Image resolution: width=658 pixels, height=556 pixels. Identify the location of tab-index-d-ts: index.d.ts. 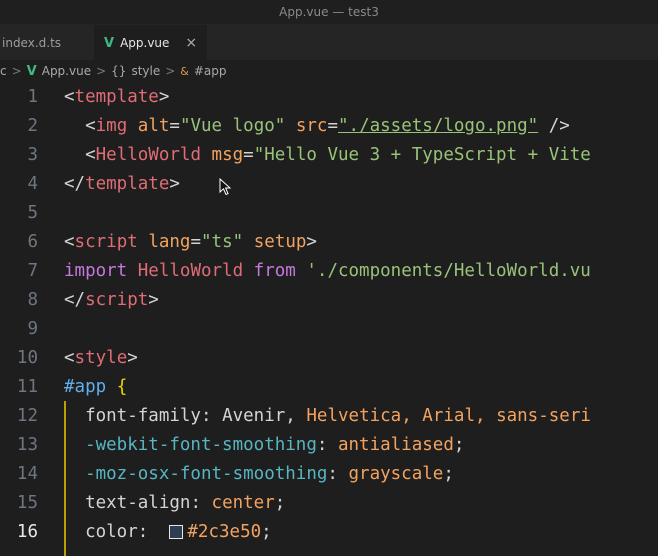
(47, 43).